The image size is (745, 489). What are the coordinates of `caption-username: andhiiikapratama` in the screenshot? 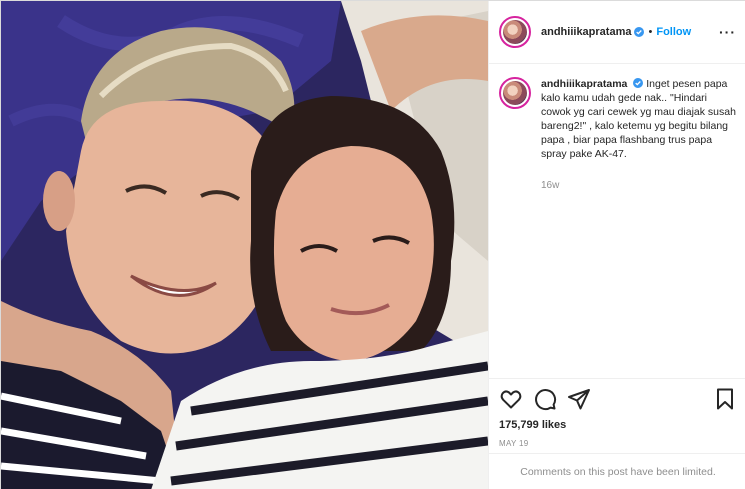 It's located at (584, 84).